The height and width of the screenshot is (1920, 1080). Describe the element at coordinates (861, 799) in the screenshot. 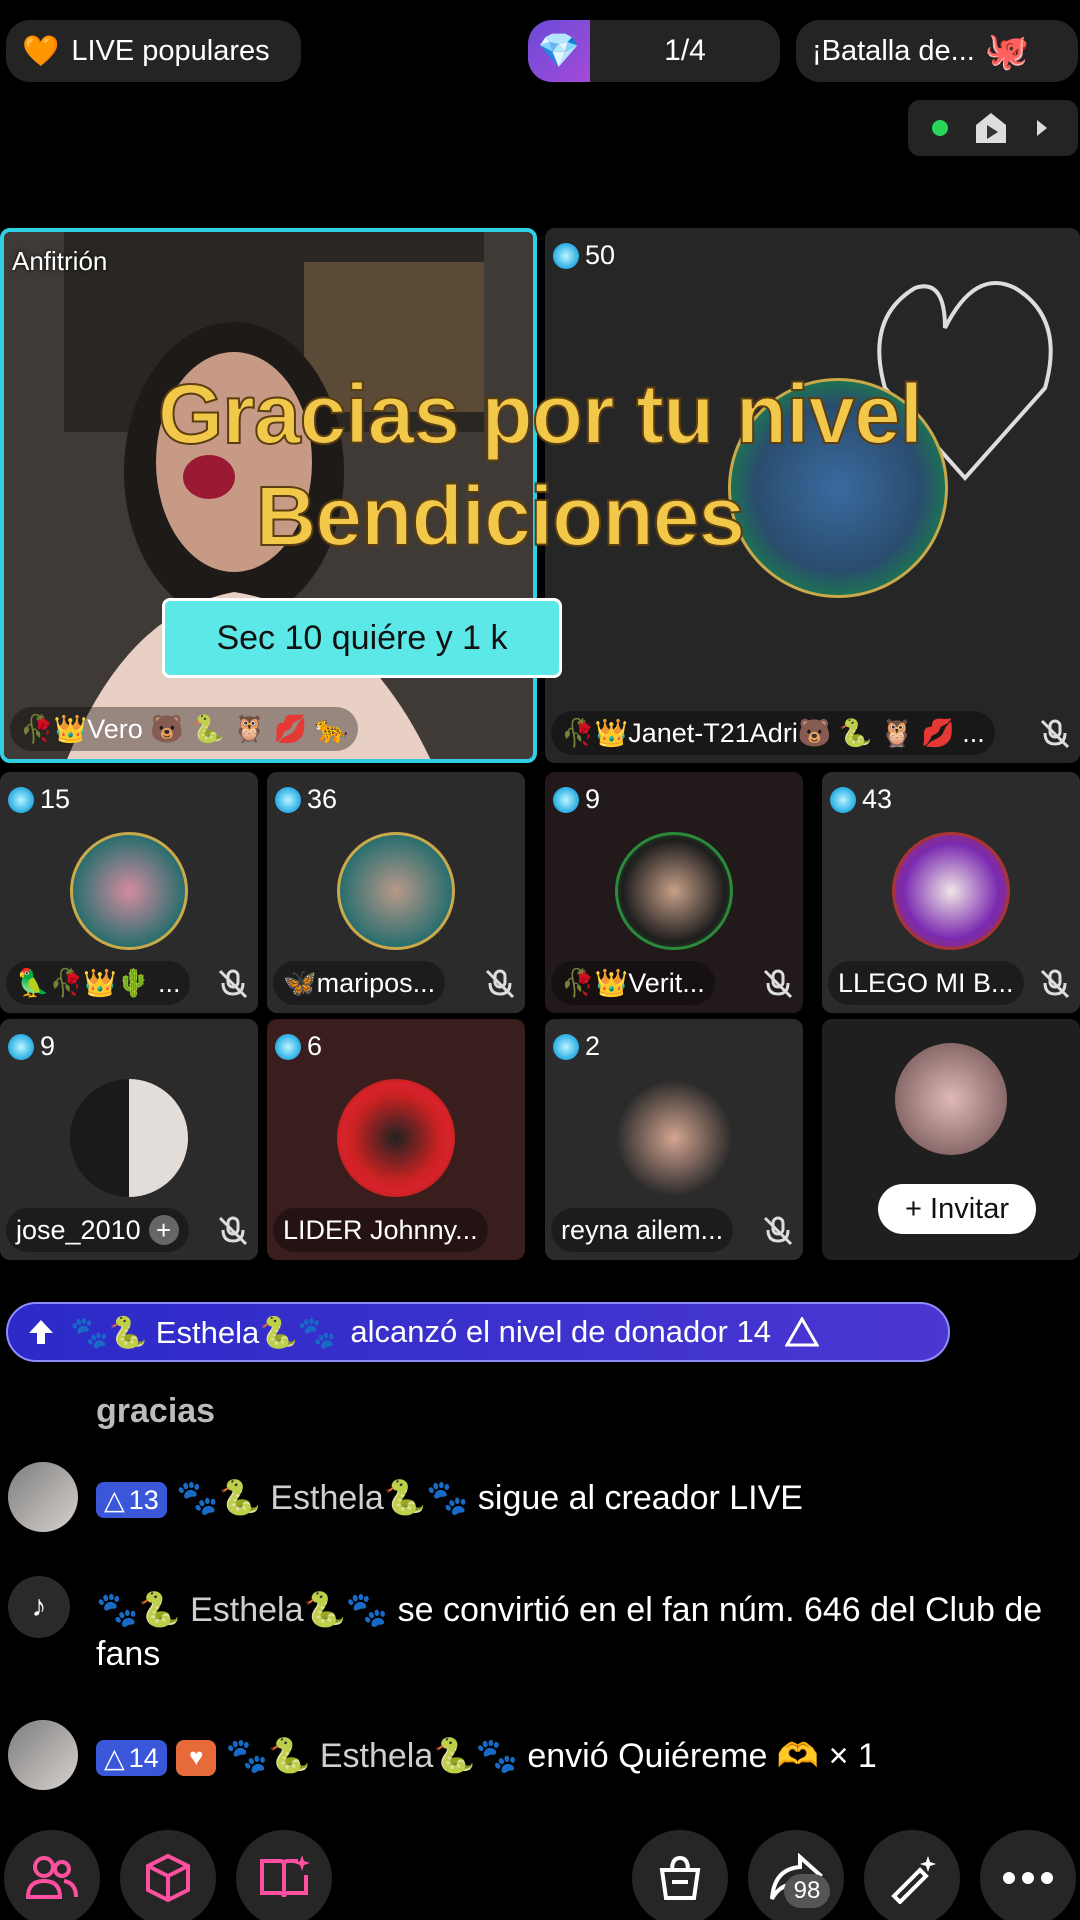

I see `gem-badge: 43` at that location.